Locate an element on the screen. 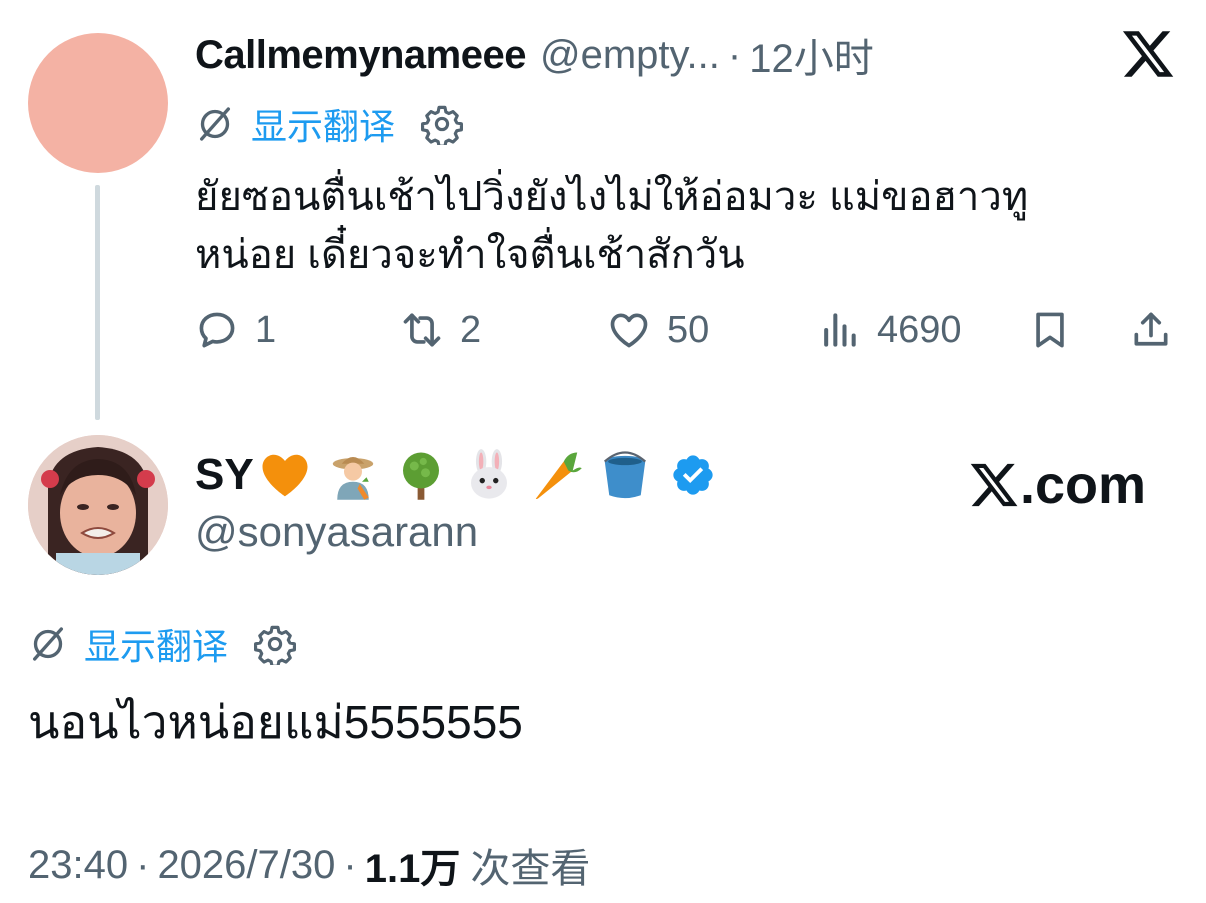  main-tweet-text: นอนไวหน่อยแม่5555555 is located at coordinates (275, 722).